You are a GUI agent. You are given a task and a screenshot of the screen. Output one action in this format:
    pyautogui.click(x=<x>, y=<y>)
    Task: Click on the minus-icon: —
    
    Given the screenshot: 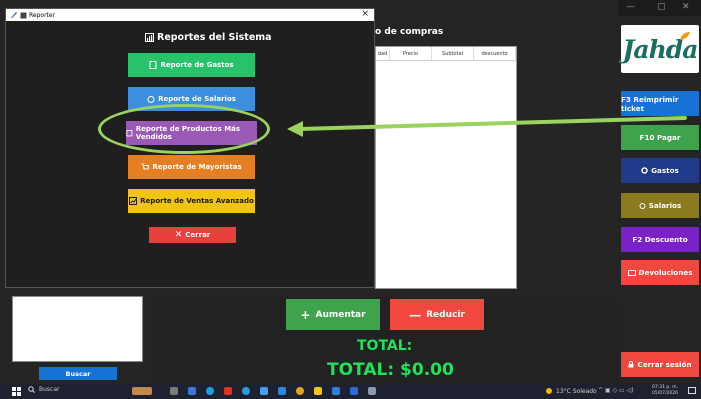 What is the action you would take?
    pyautogui.click(x=415, y=314)
    